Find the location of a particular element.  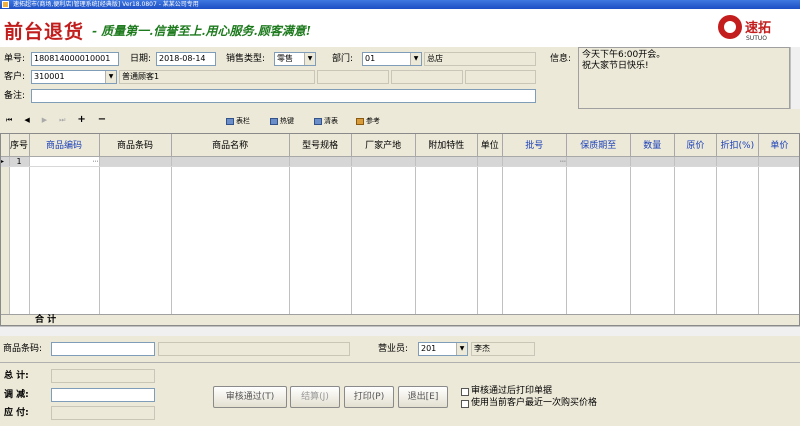

col-header-no: 序号 is located at coordinates (19, 145).